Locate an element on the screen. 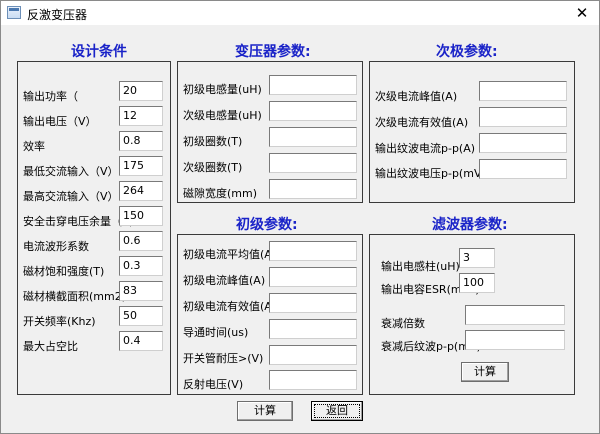  design-input-max-duty: 0.4 is located at coordinates (141, 341).